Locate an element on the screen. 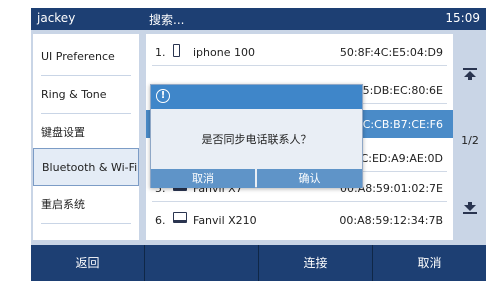 This screenshot has width=496, height=287. menu-item-ring-tone: Ring & Tone is located at coordinates (86, 95).